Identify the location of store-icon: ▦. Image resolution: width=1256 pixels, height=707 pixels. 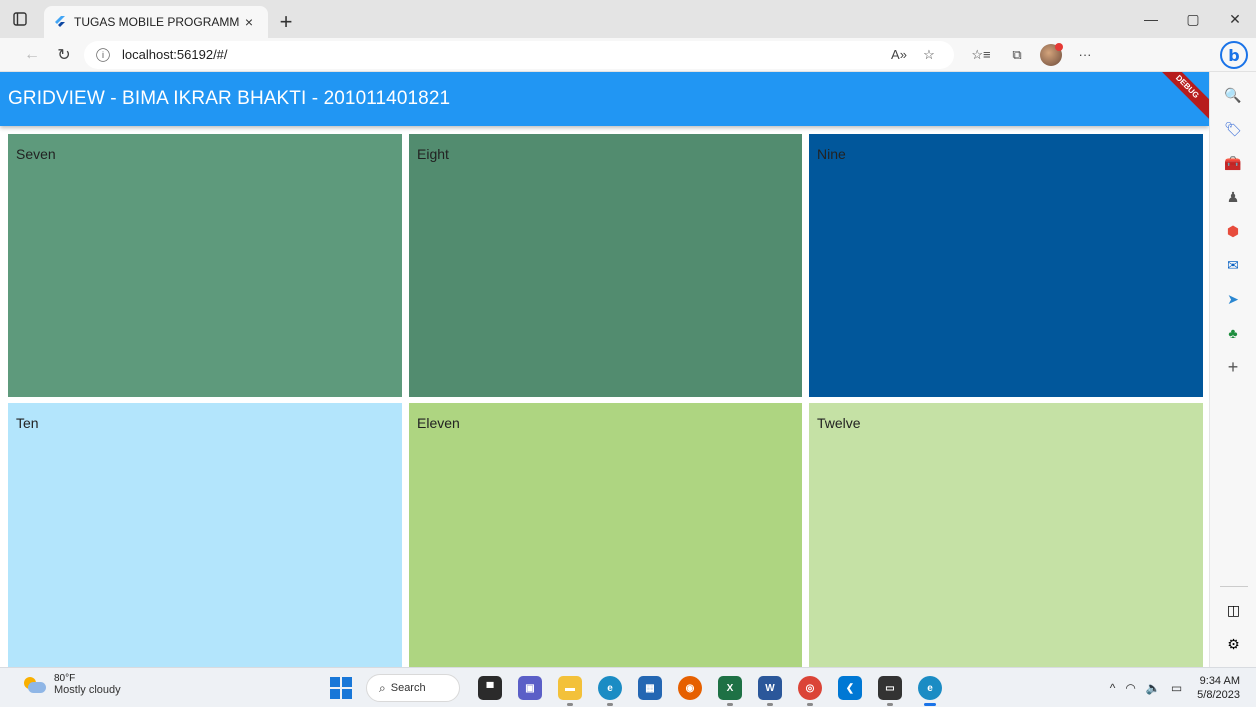
(650, 688).